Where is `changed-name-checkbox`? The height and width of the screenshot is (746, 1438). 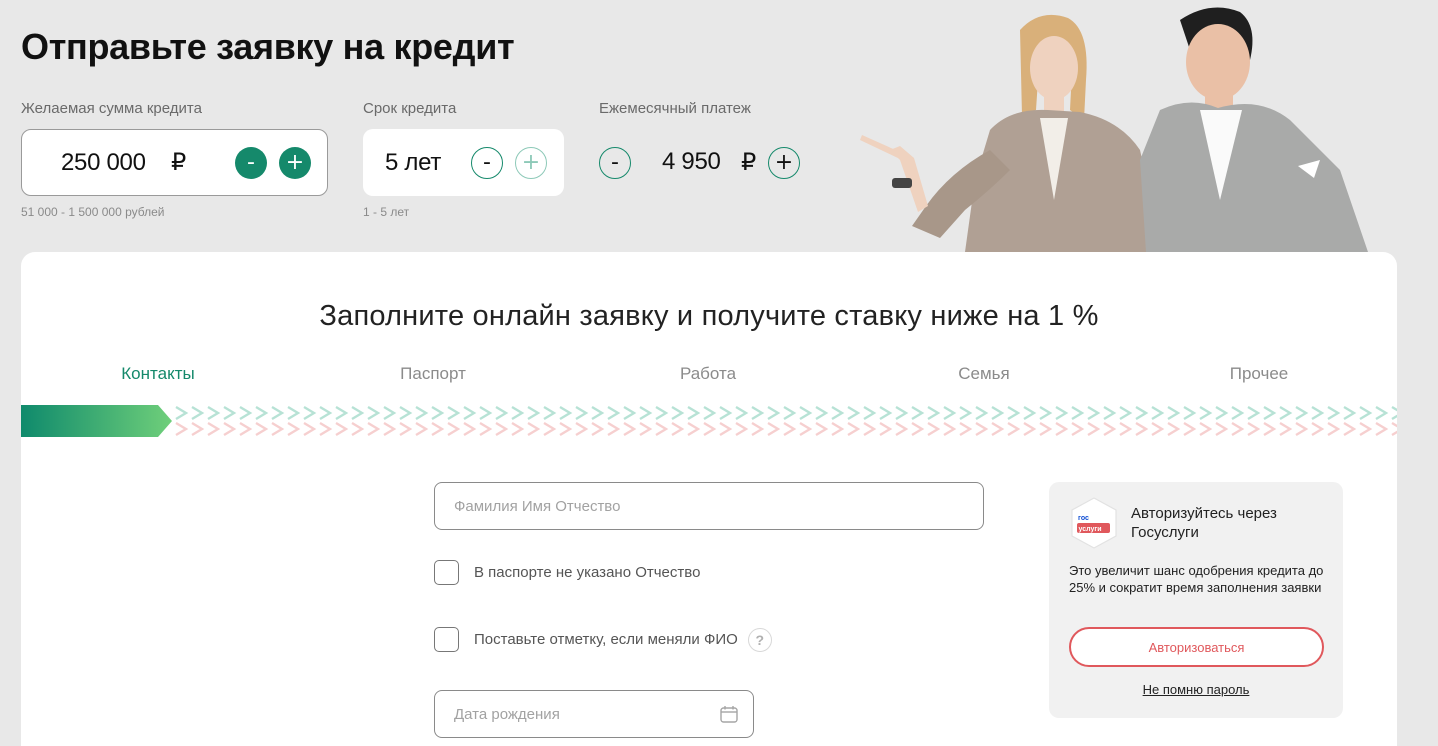
changed-name-checkbox is located at coordinates (446, 639).